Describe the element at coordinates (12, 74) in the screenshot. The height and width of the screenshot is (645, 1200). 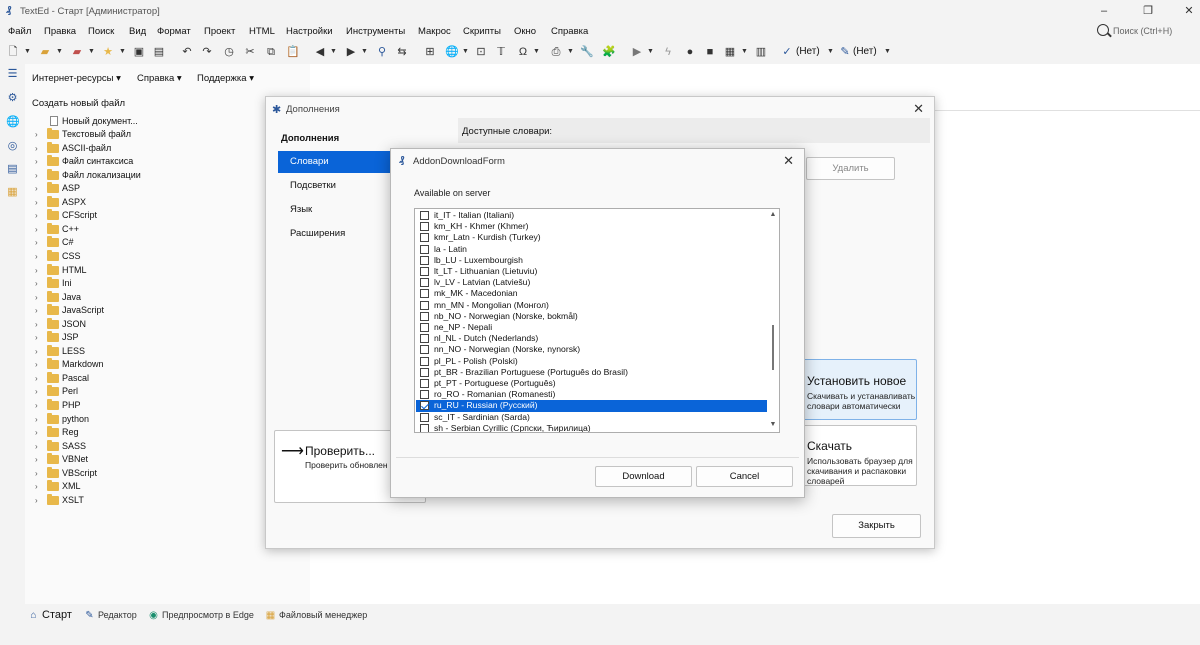
I see `structure-icon: ☰` at that location.